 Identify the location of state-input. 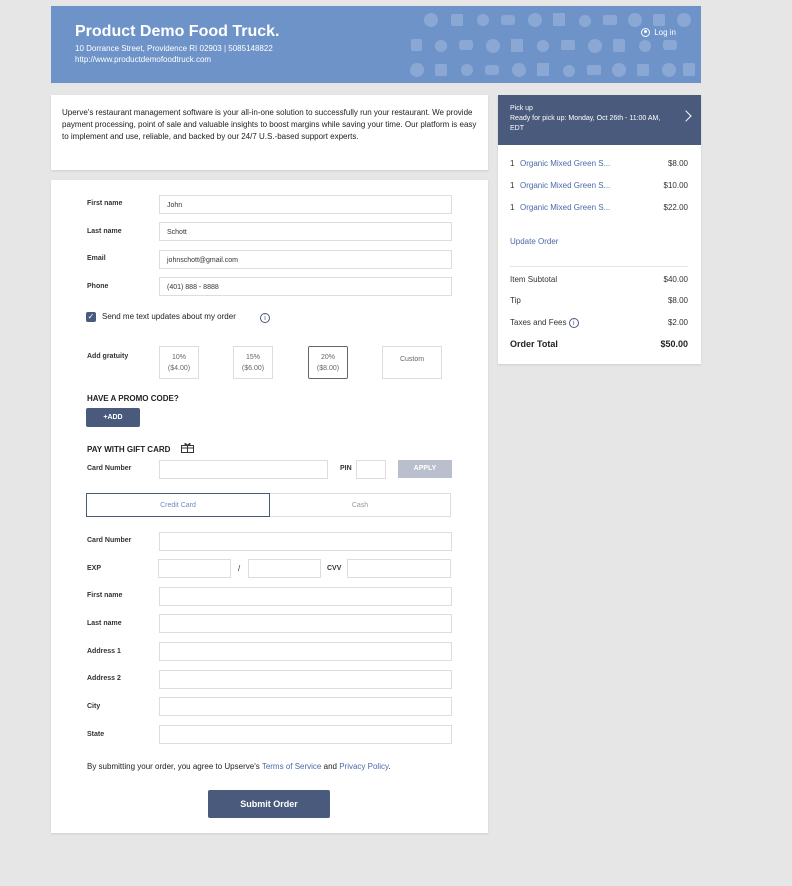
(305, 734).